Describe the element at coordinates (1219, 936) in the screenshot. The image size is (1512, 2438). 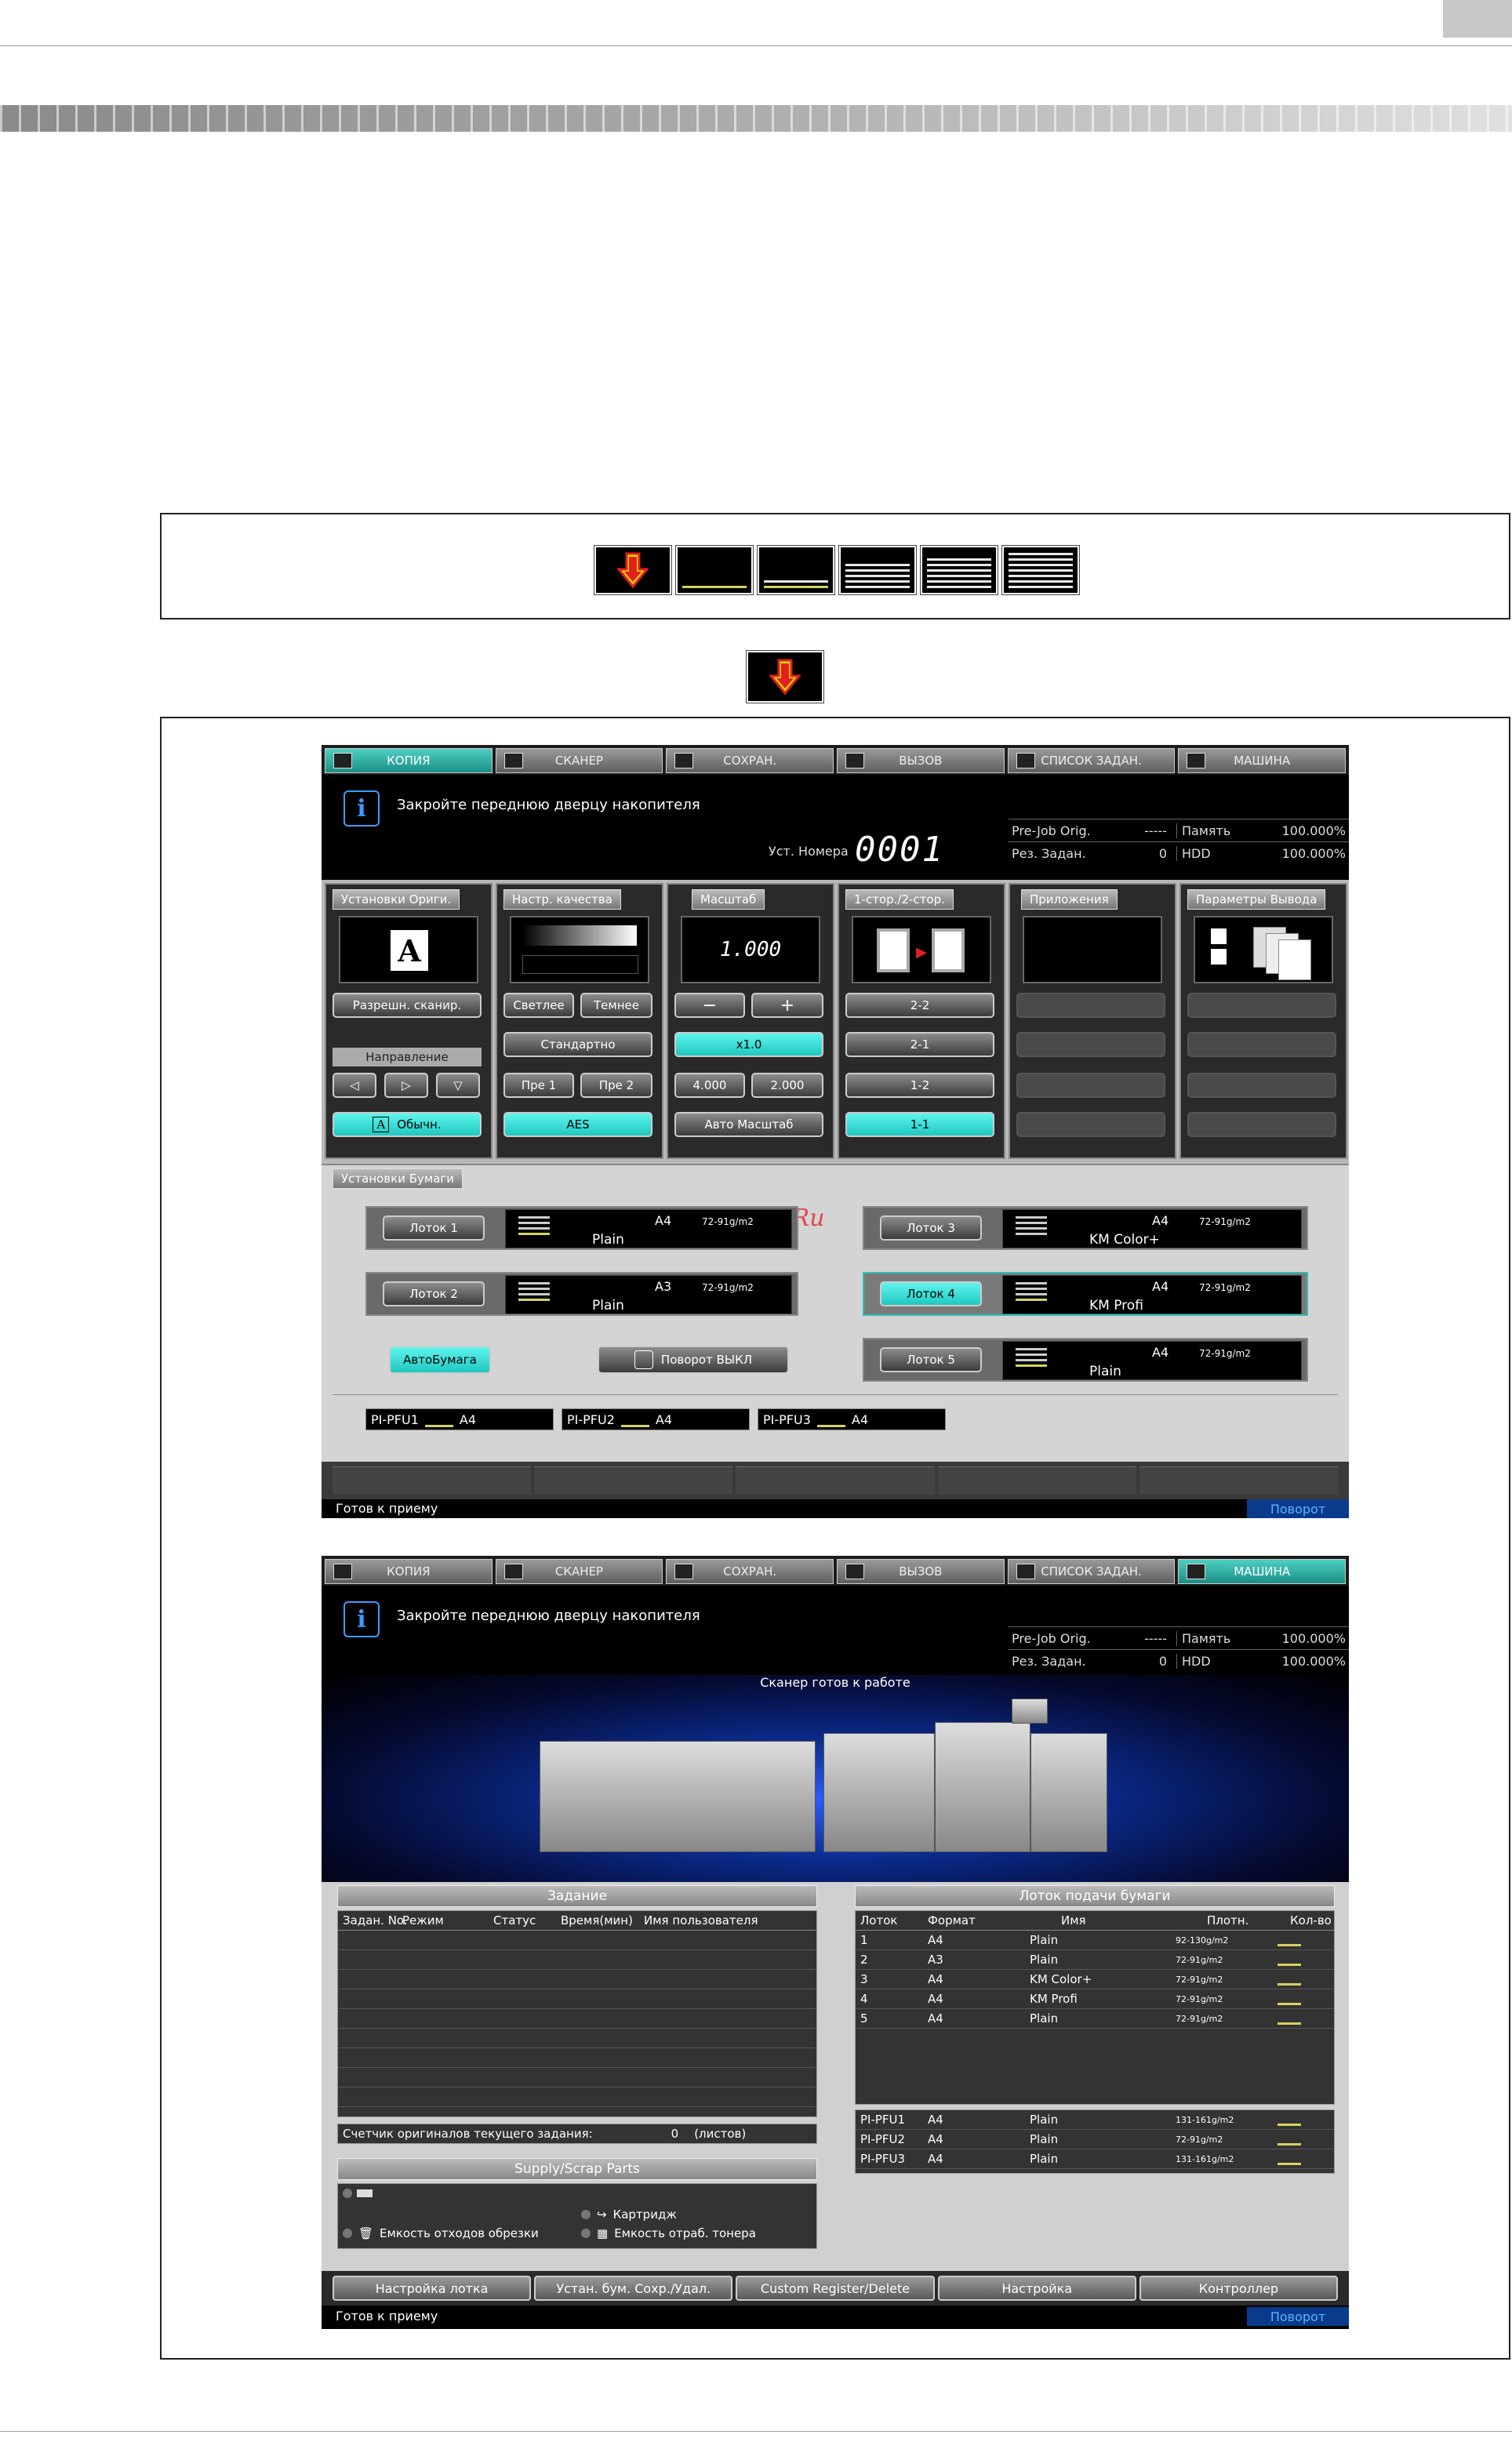
I see `staple-icon` at that location.